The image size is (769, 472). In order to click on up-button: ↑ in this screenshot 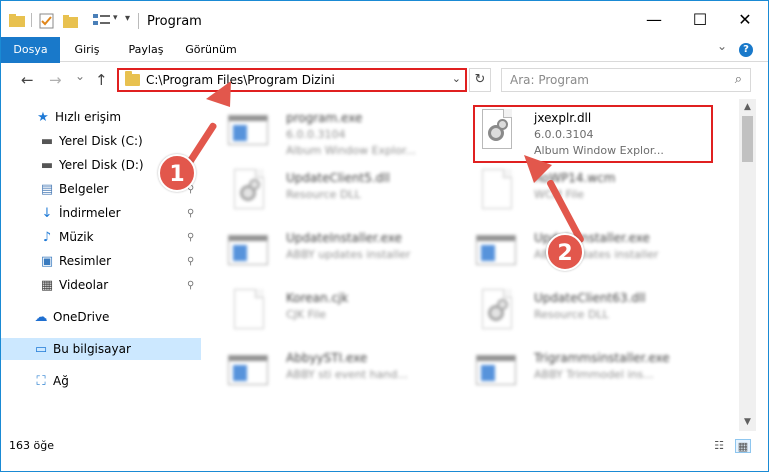, I will do `click(101, 80)`.